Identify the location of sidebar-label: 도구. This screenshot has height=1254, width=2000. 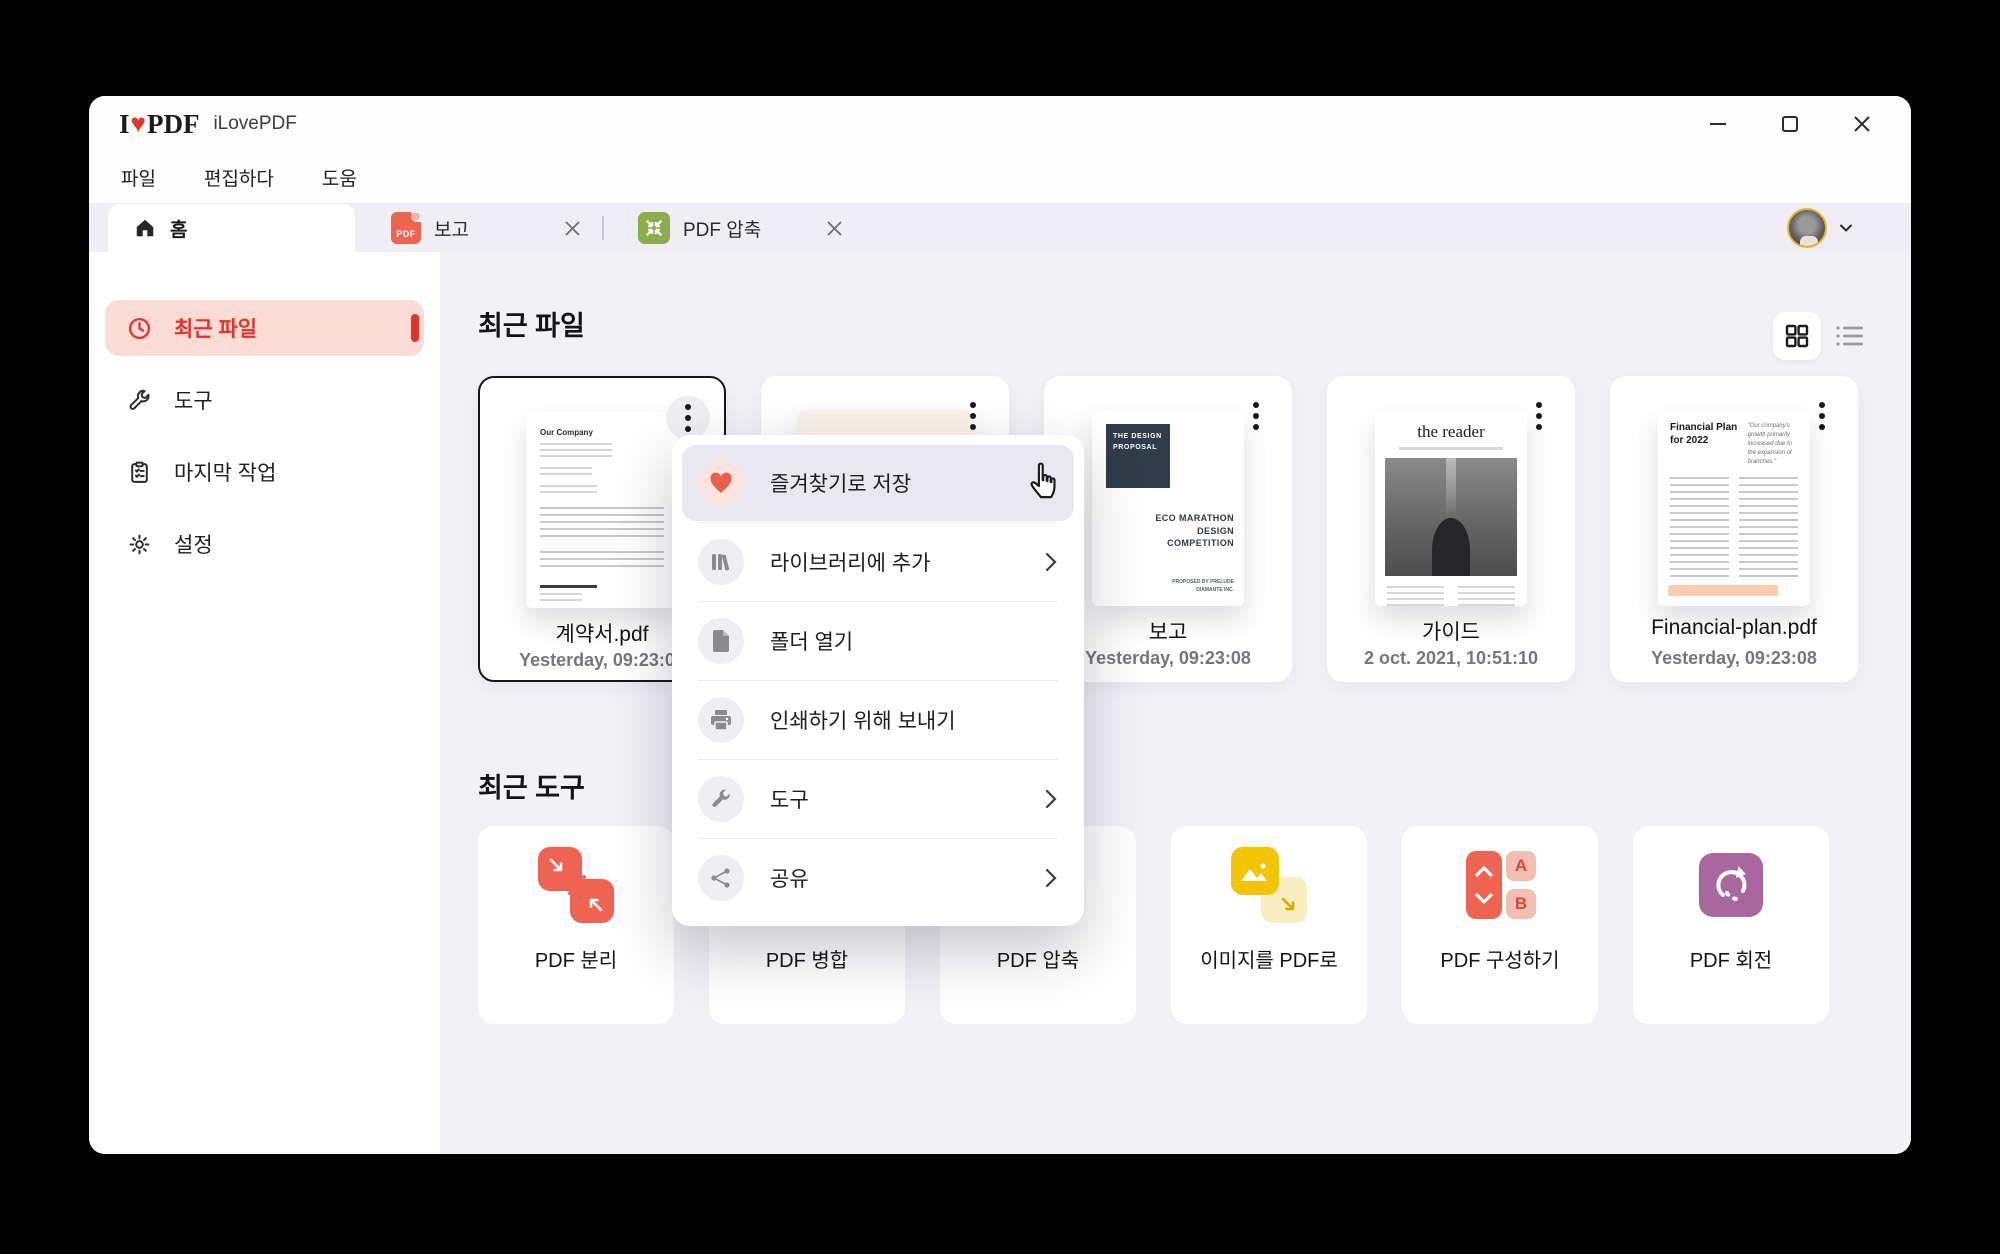
(193, 401).